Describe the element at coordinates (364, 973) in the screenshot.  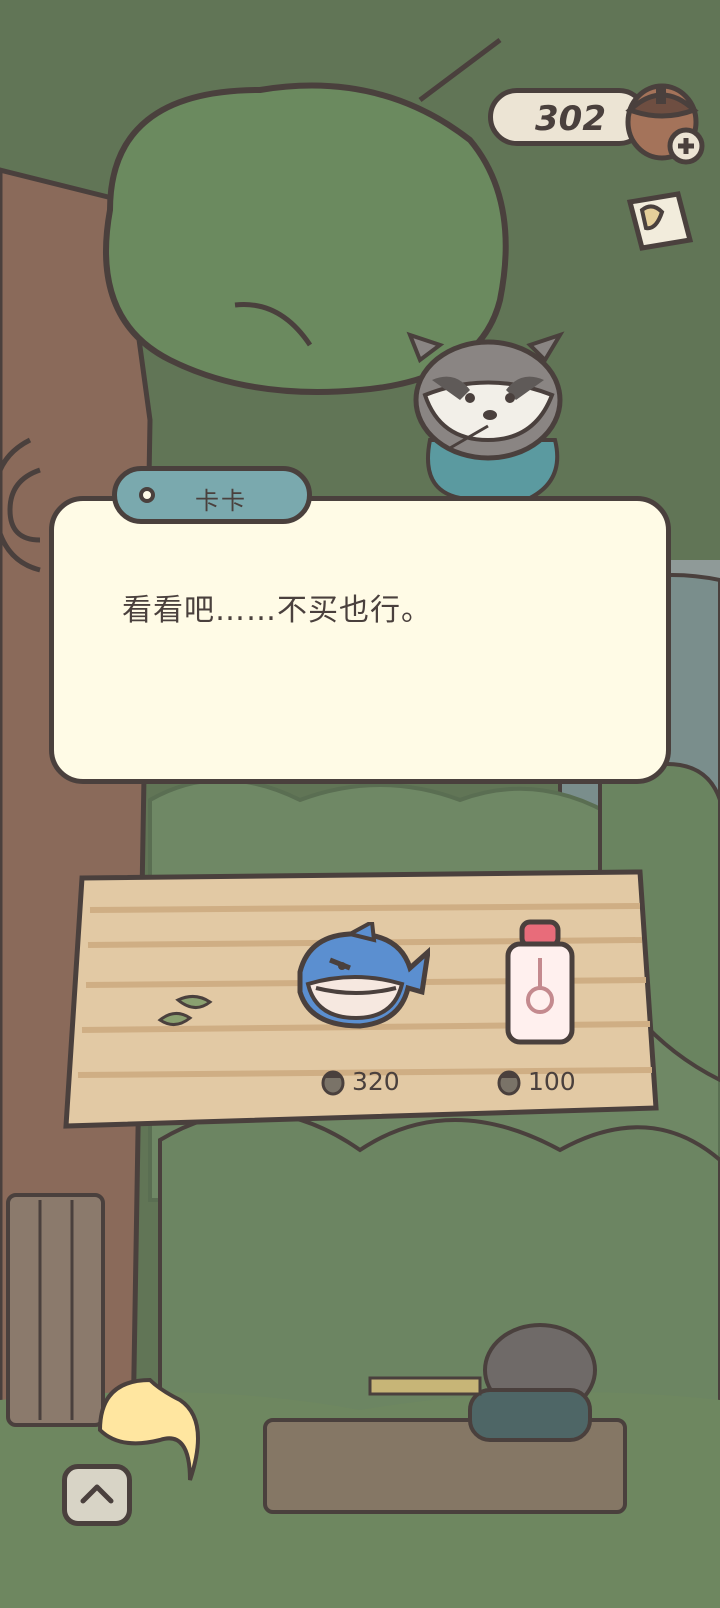
I see `shark-toy-icon` at that location.